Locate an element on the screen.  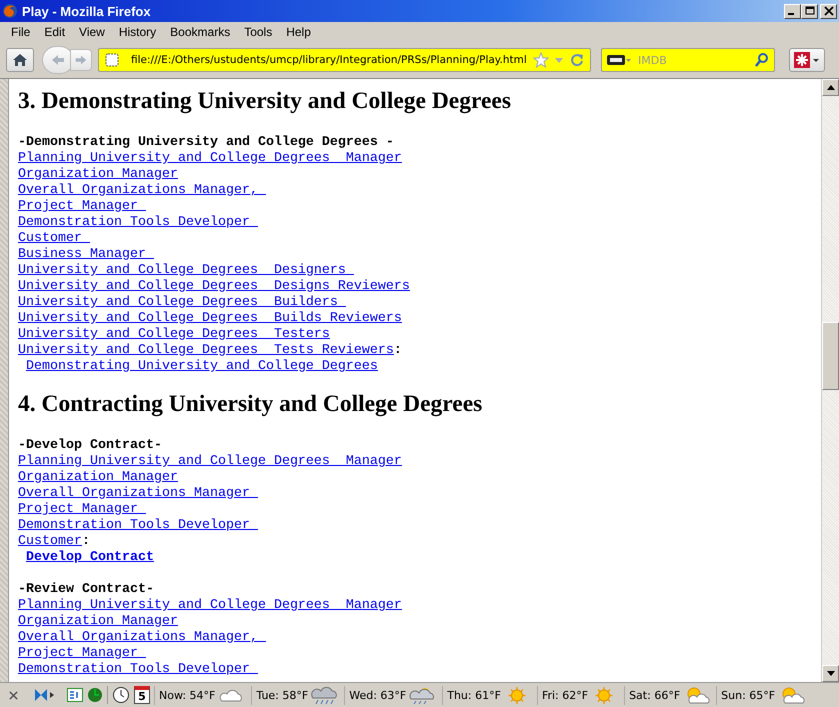
firefox-logo-icon is located at coordinates (10, 11).